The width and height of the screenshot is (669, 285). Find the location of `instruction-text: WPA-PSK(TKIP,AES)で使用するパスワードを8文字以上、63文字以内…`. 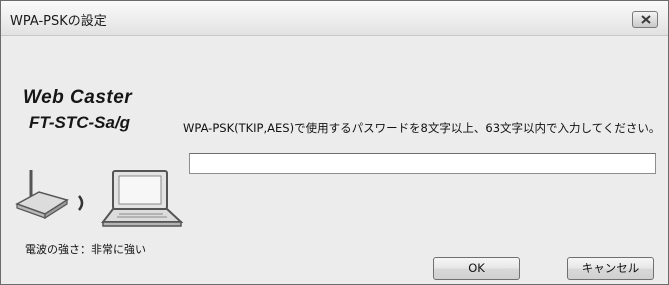

instruction-text: WPA-PSK(TKIP,AES)で使用するパスワードを8文字以上、63文字以内… is located at coordinates (422, 128).